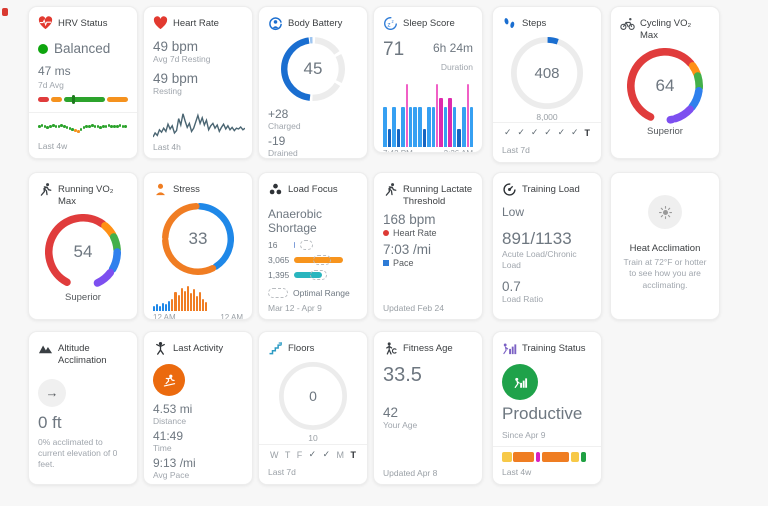 The height and width of the screenshot is (506, 768). I want to click on steps-footer-label: Last 7d, so click(516, 150).